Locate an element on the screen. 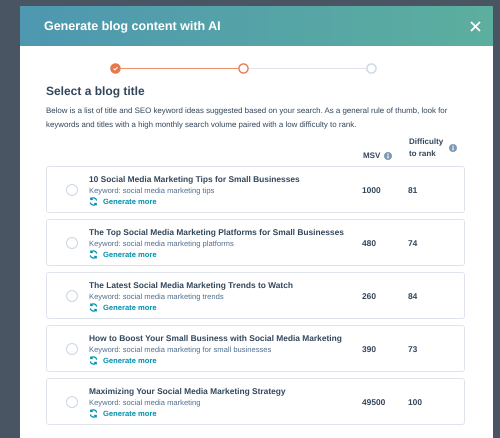 The height and width of the screenshot is (438, 500). difficulty-value: 74 is located at coordinates (413, 243).